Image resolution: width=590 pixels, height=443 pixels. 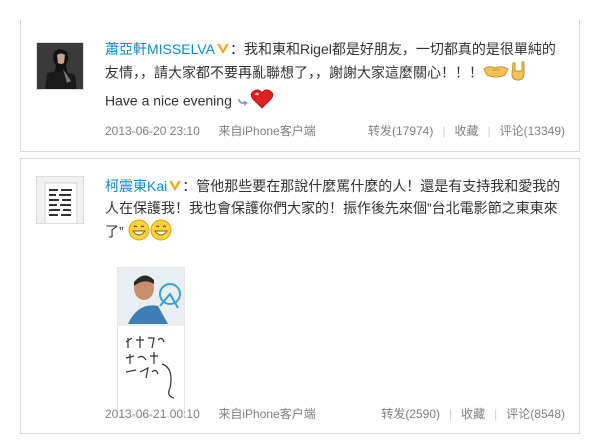 I want to click on comment-button: 评论(8548), so click(x=535, y=414).